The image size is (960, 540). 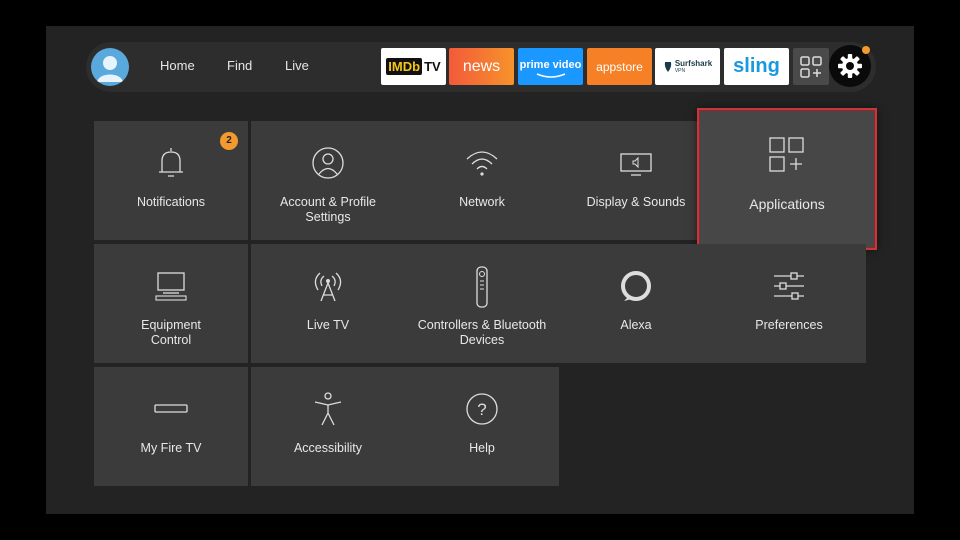 I want to click on nav-home: Home, so click(x=177, y=65).